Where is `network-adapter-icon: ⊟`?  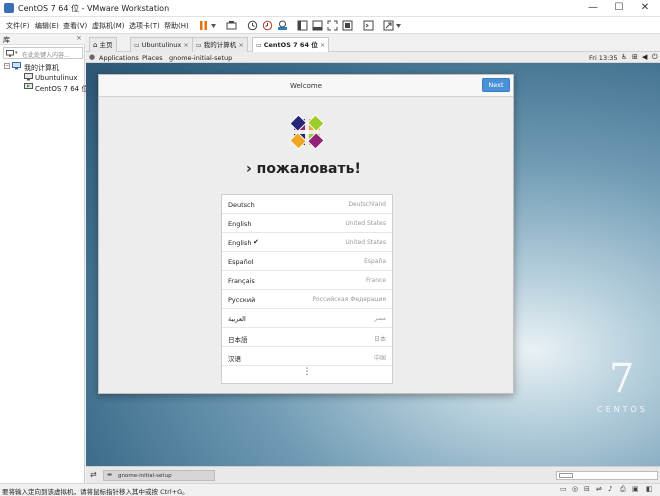 network-adapter-icon: ⊟ is located at coordinates (587, 489).